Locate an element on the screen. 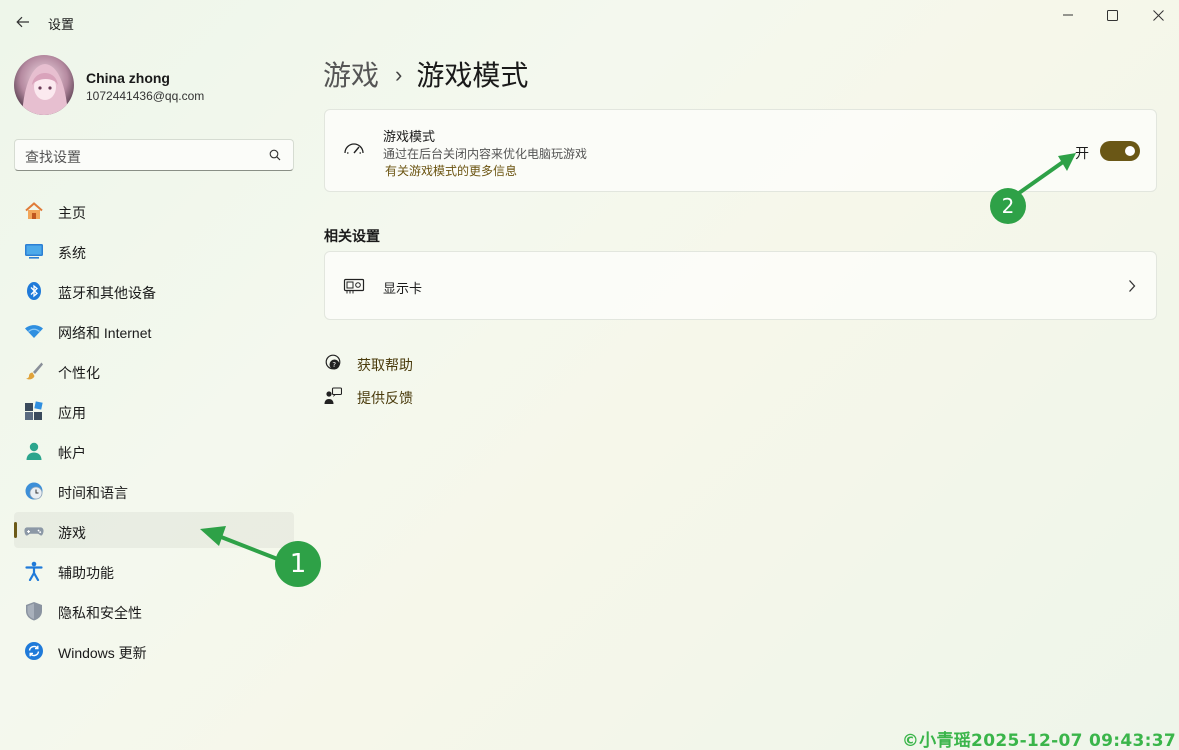 The image size is (1179, 750). bluetooth-icon is located at coordinates (34, 291).